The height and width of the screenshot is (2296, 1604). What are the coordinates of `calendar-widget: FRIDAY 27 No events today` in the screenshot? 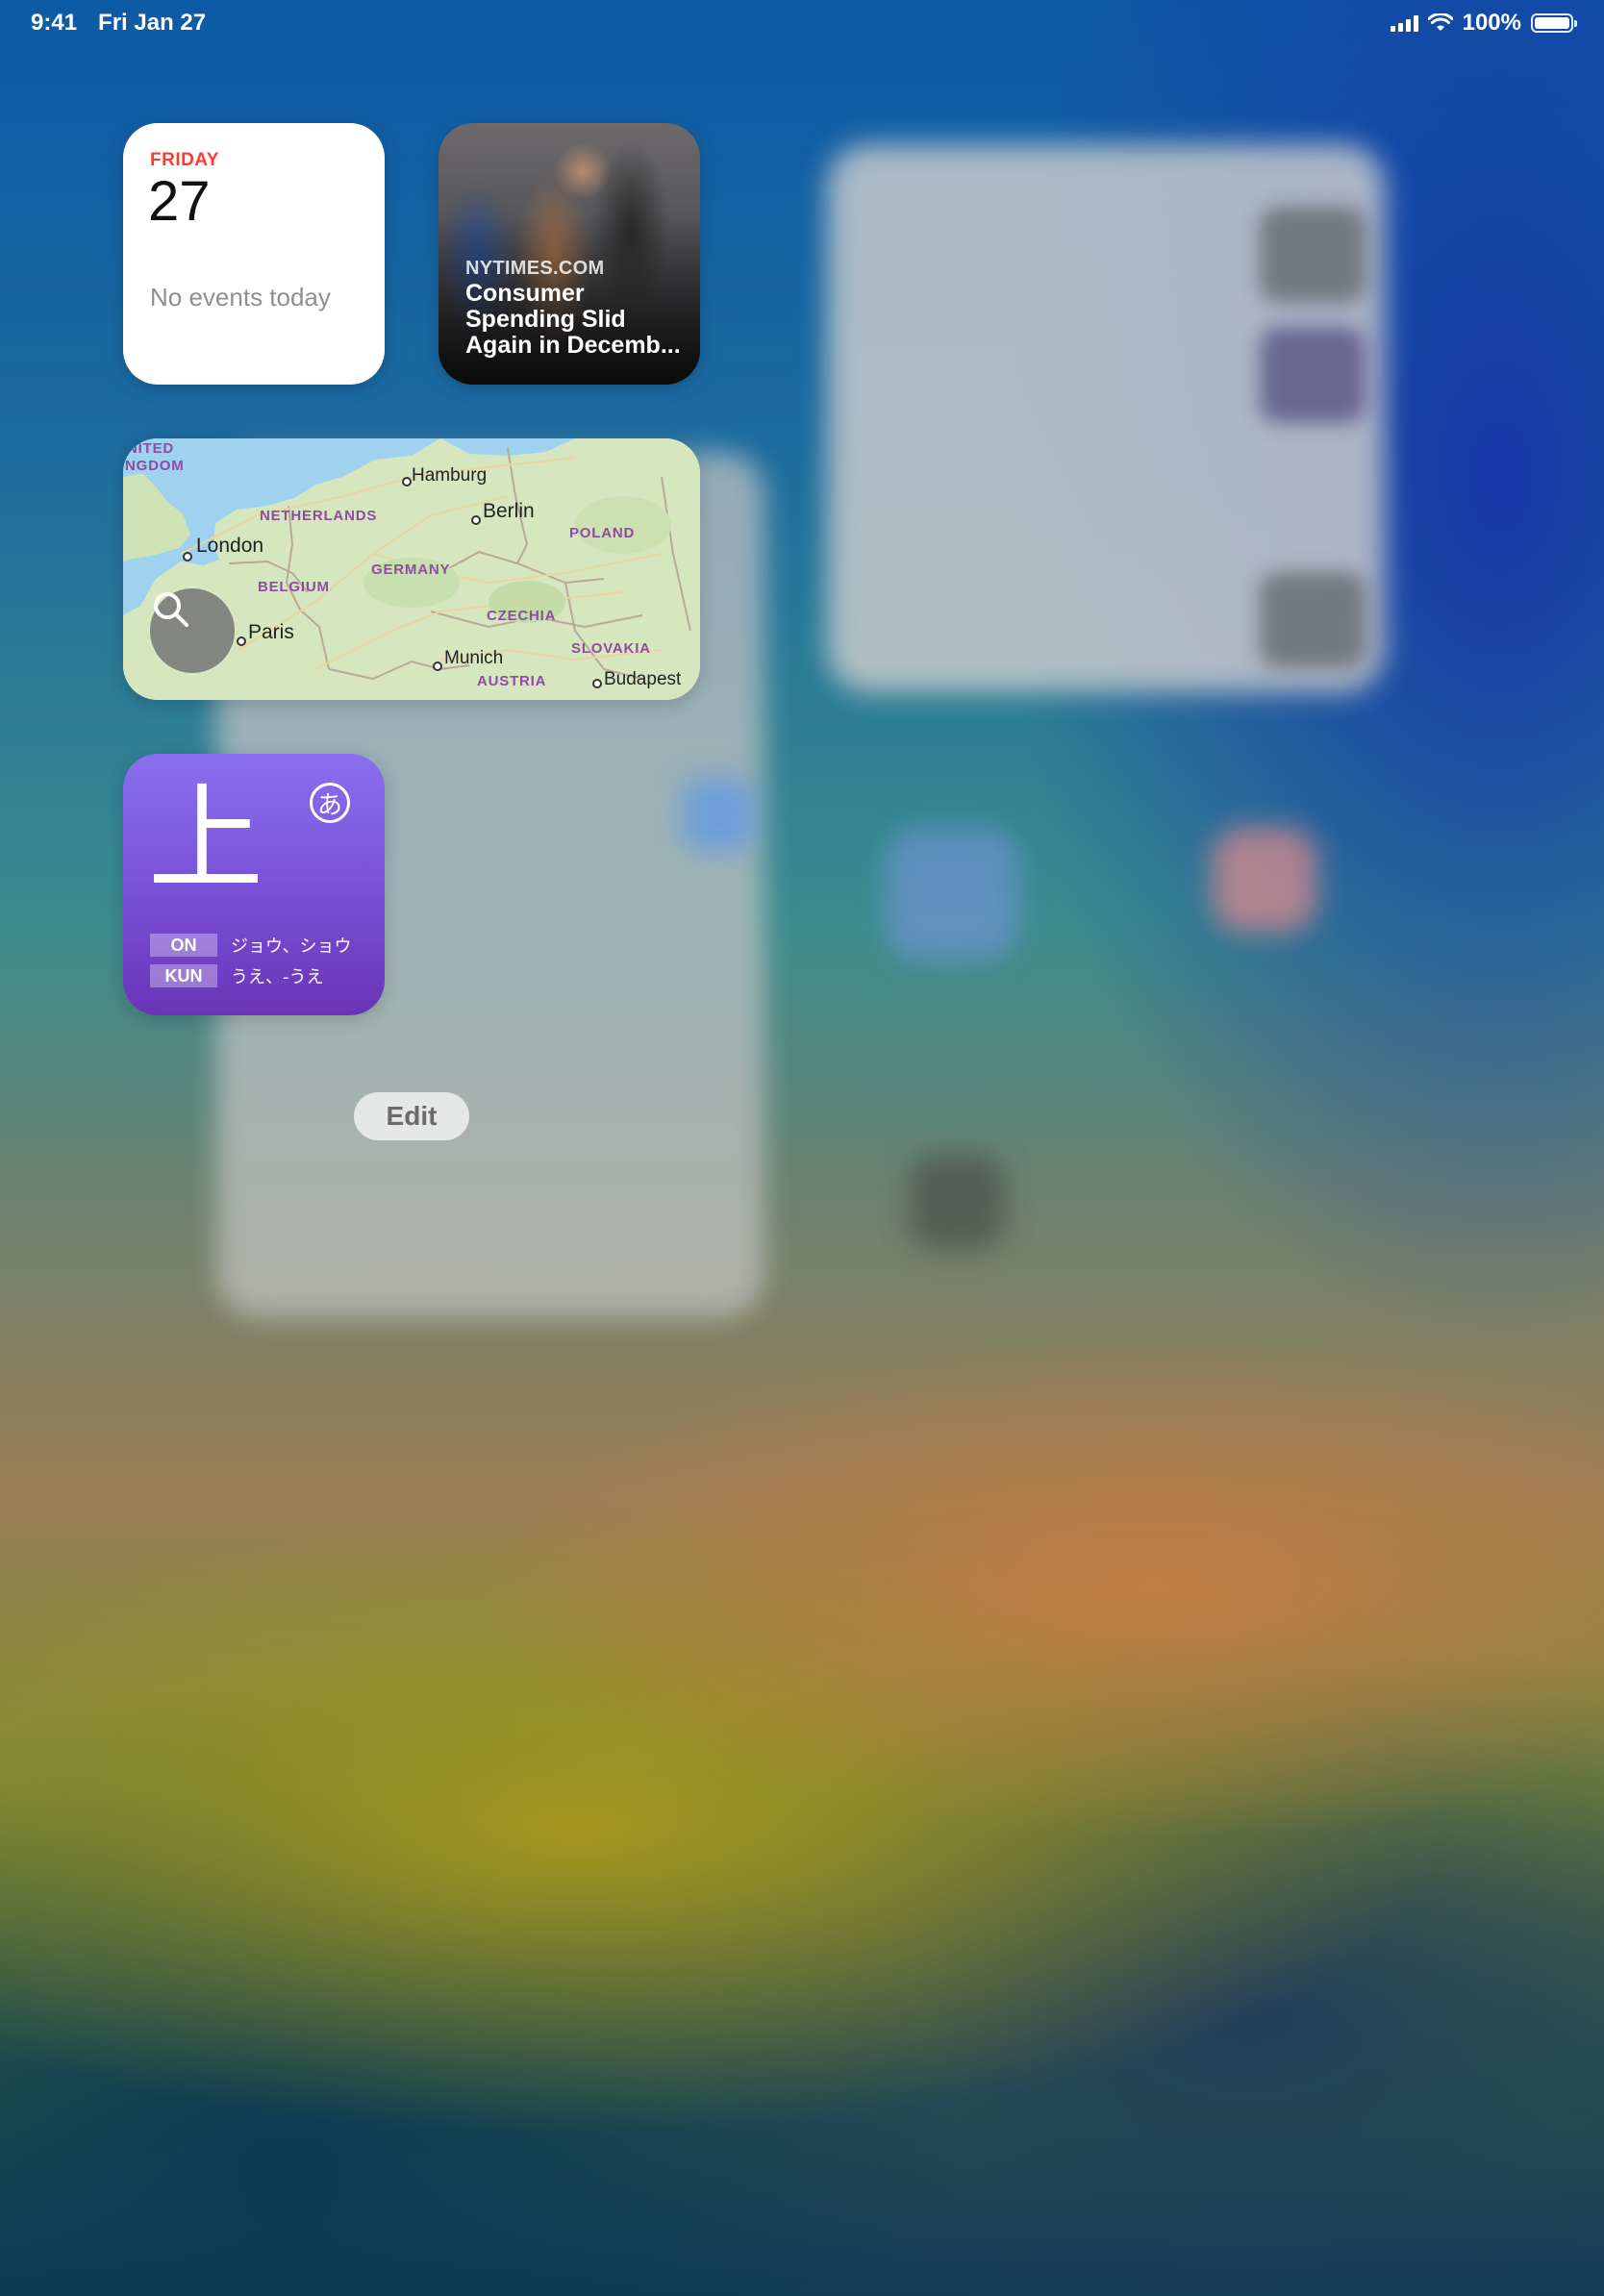 It's located at (254, 254).